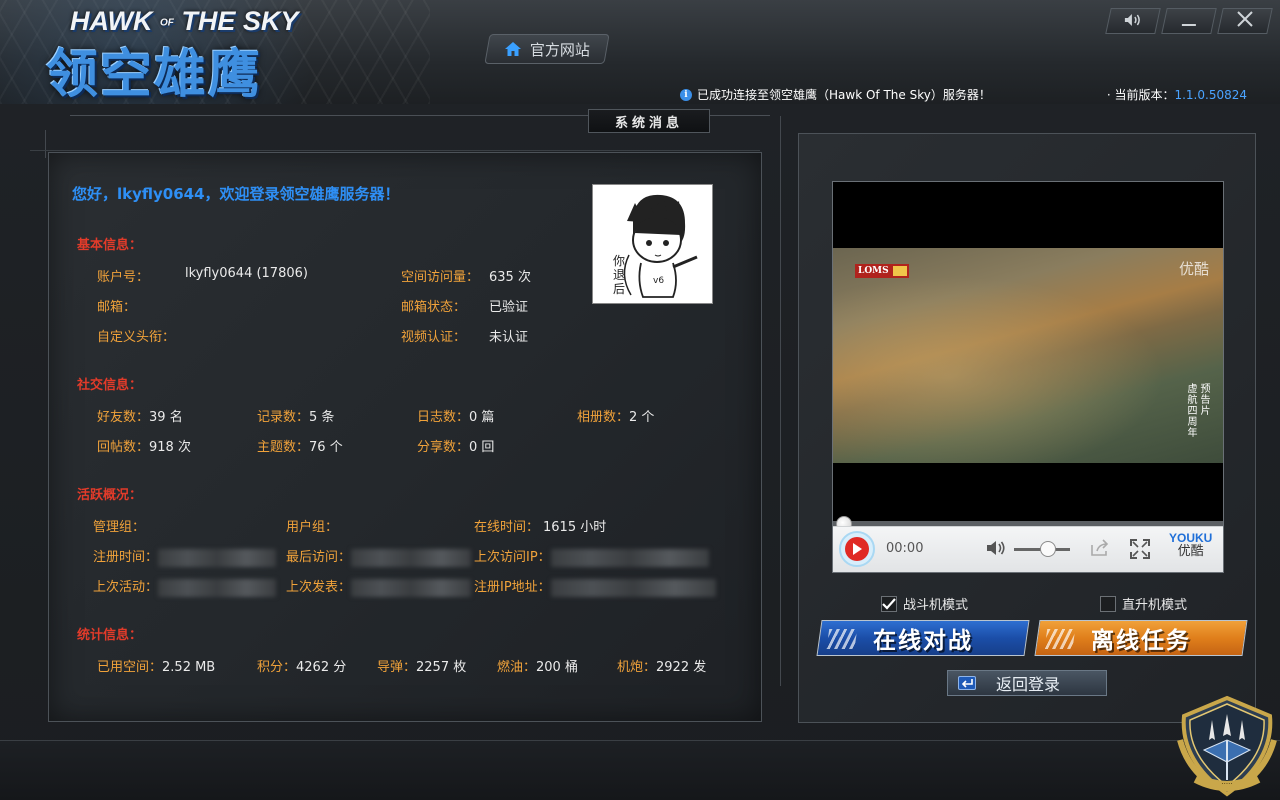 This screenshot has height=800, width=1280. Describe the element at coordinates (110, 495) in the screenshot. I see `section-activity-title: 活跃概况：` at that location.